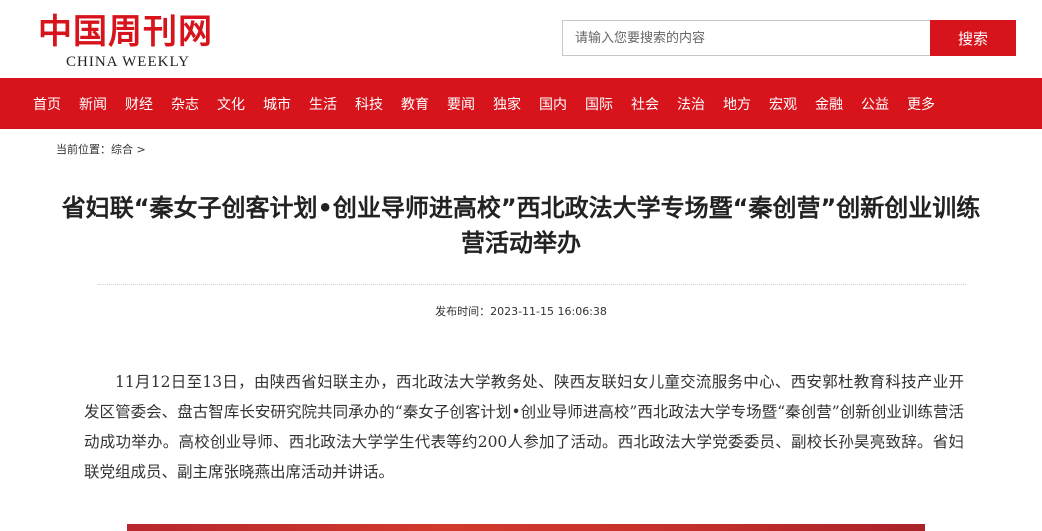 The width and height of the screenshot is (1042, 531). What do you see at coordinates (83, 149) in the screenshot?
I see `breadcrumb-prefix: 当前位置：` at bounding box center [83, 149].